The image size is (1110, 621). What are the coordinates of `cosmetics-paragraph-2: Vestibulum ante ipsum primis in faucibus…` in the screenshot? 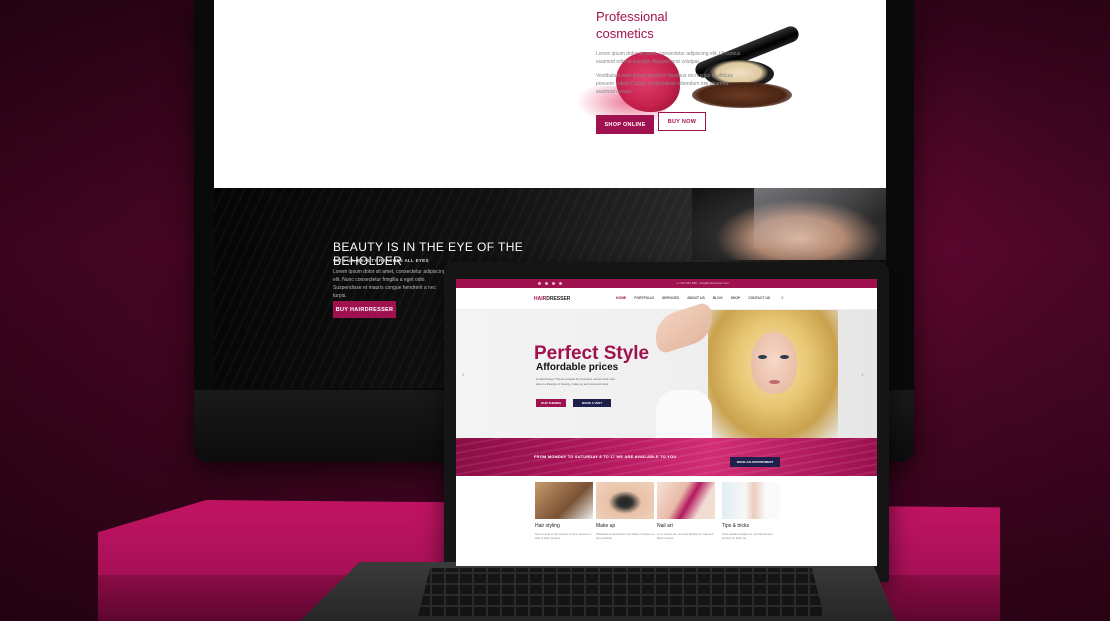 It's located at (665, 84).